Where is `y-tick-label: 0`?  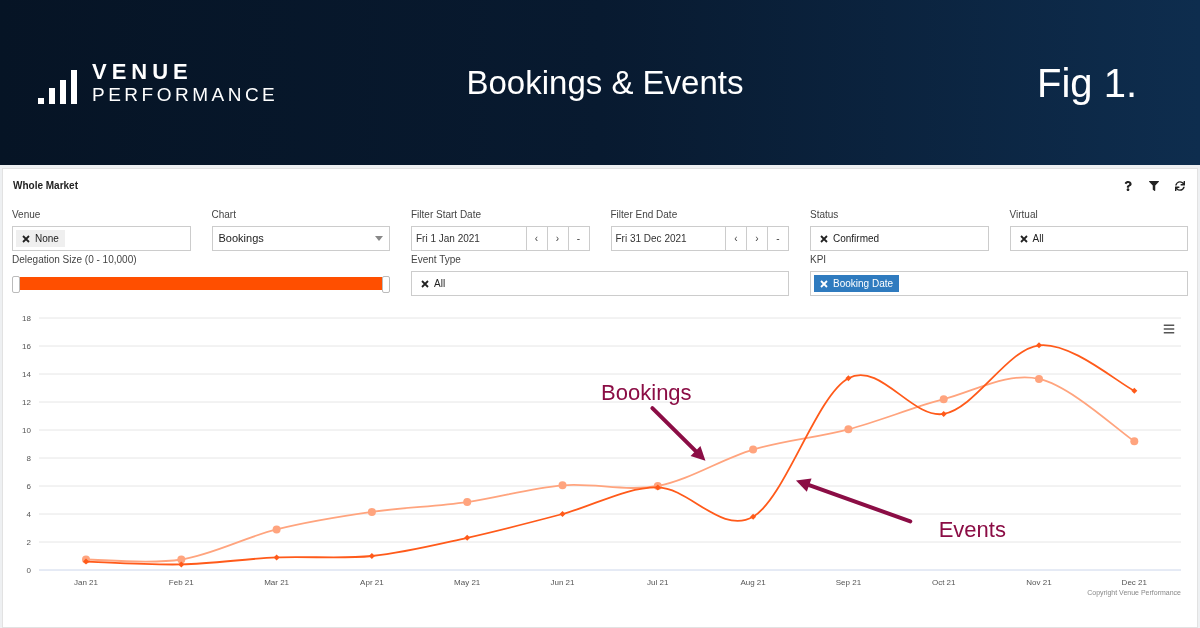 y-tick-label: 0 is located at coordinates (28, 570).